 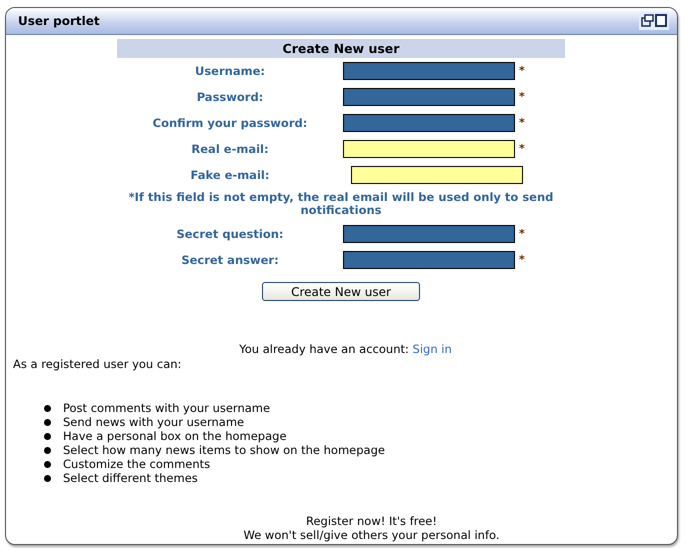 I want to click on field-label: Secret answer:, so click(x=230, y=260).